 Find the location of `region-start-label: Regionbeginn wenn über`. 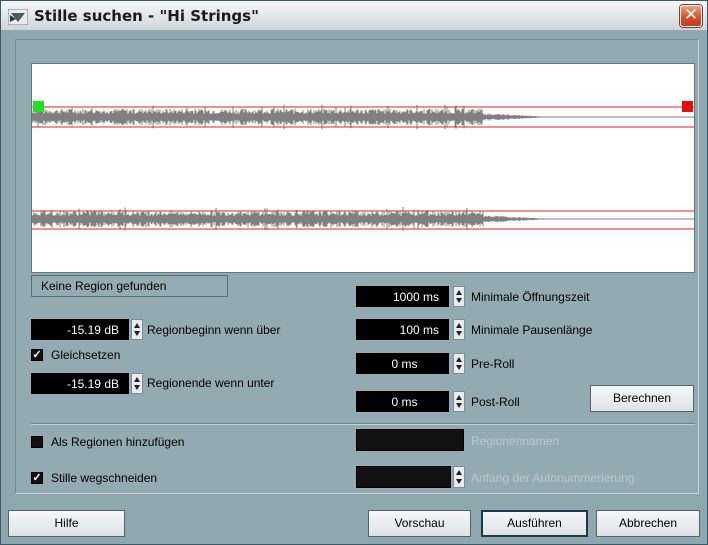

region-start-label: Regionbeginn wenn über is located at coordinates (214, 330).